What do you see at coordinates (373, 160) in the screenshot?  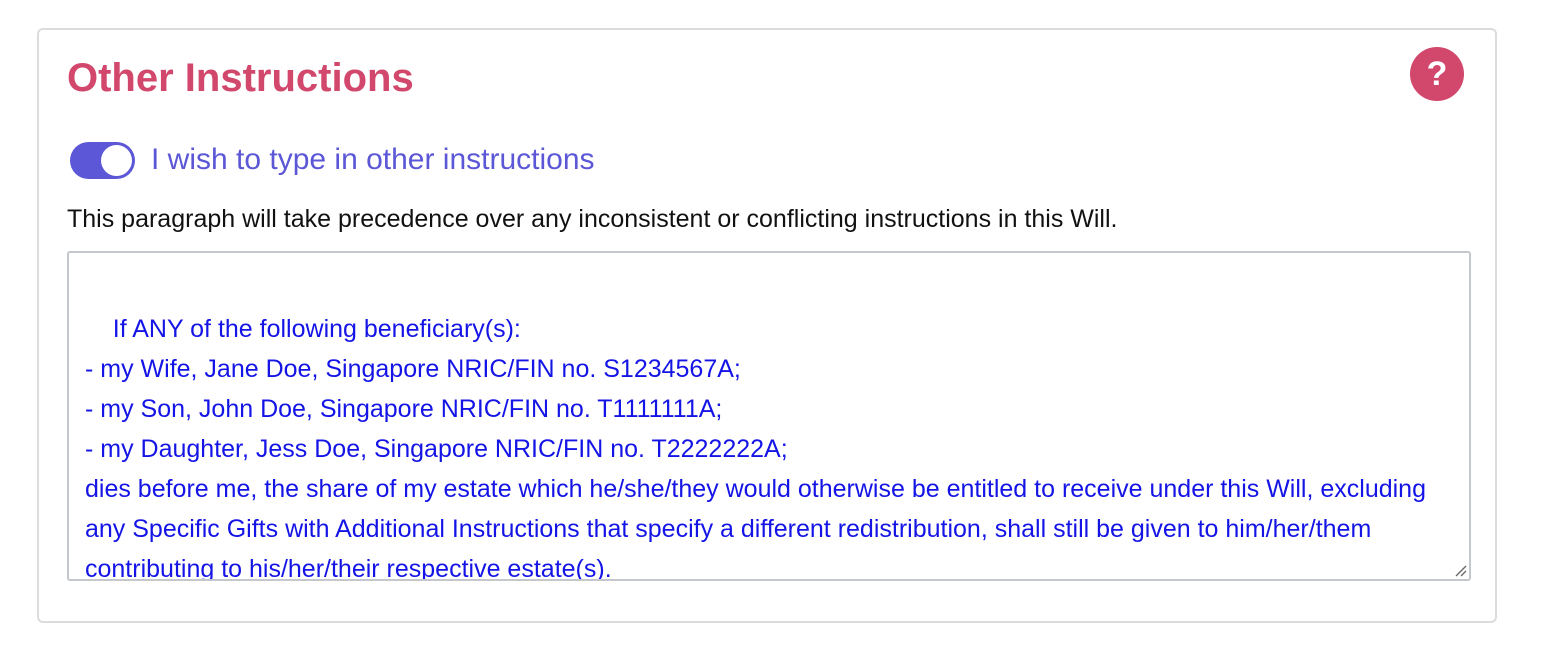 I see `toggle-label: I wish to type in other instructions` at bounding box center [373, 160].